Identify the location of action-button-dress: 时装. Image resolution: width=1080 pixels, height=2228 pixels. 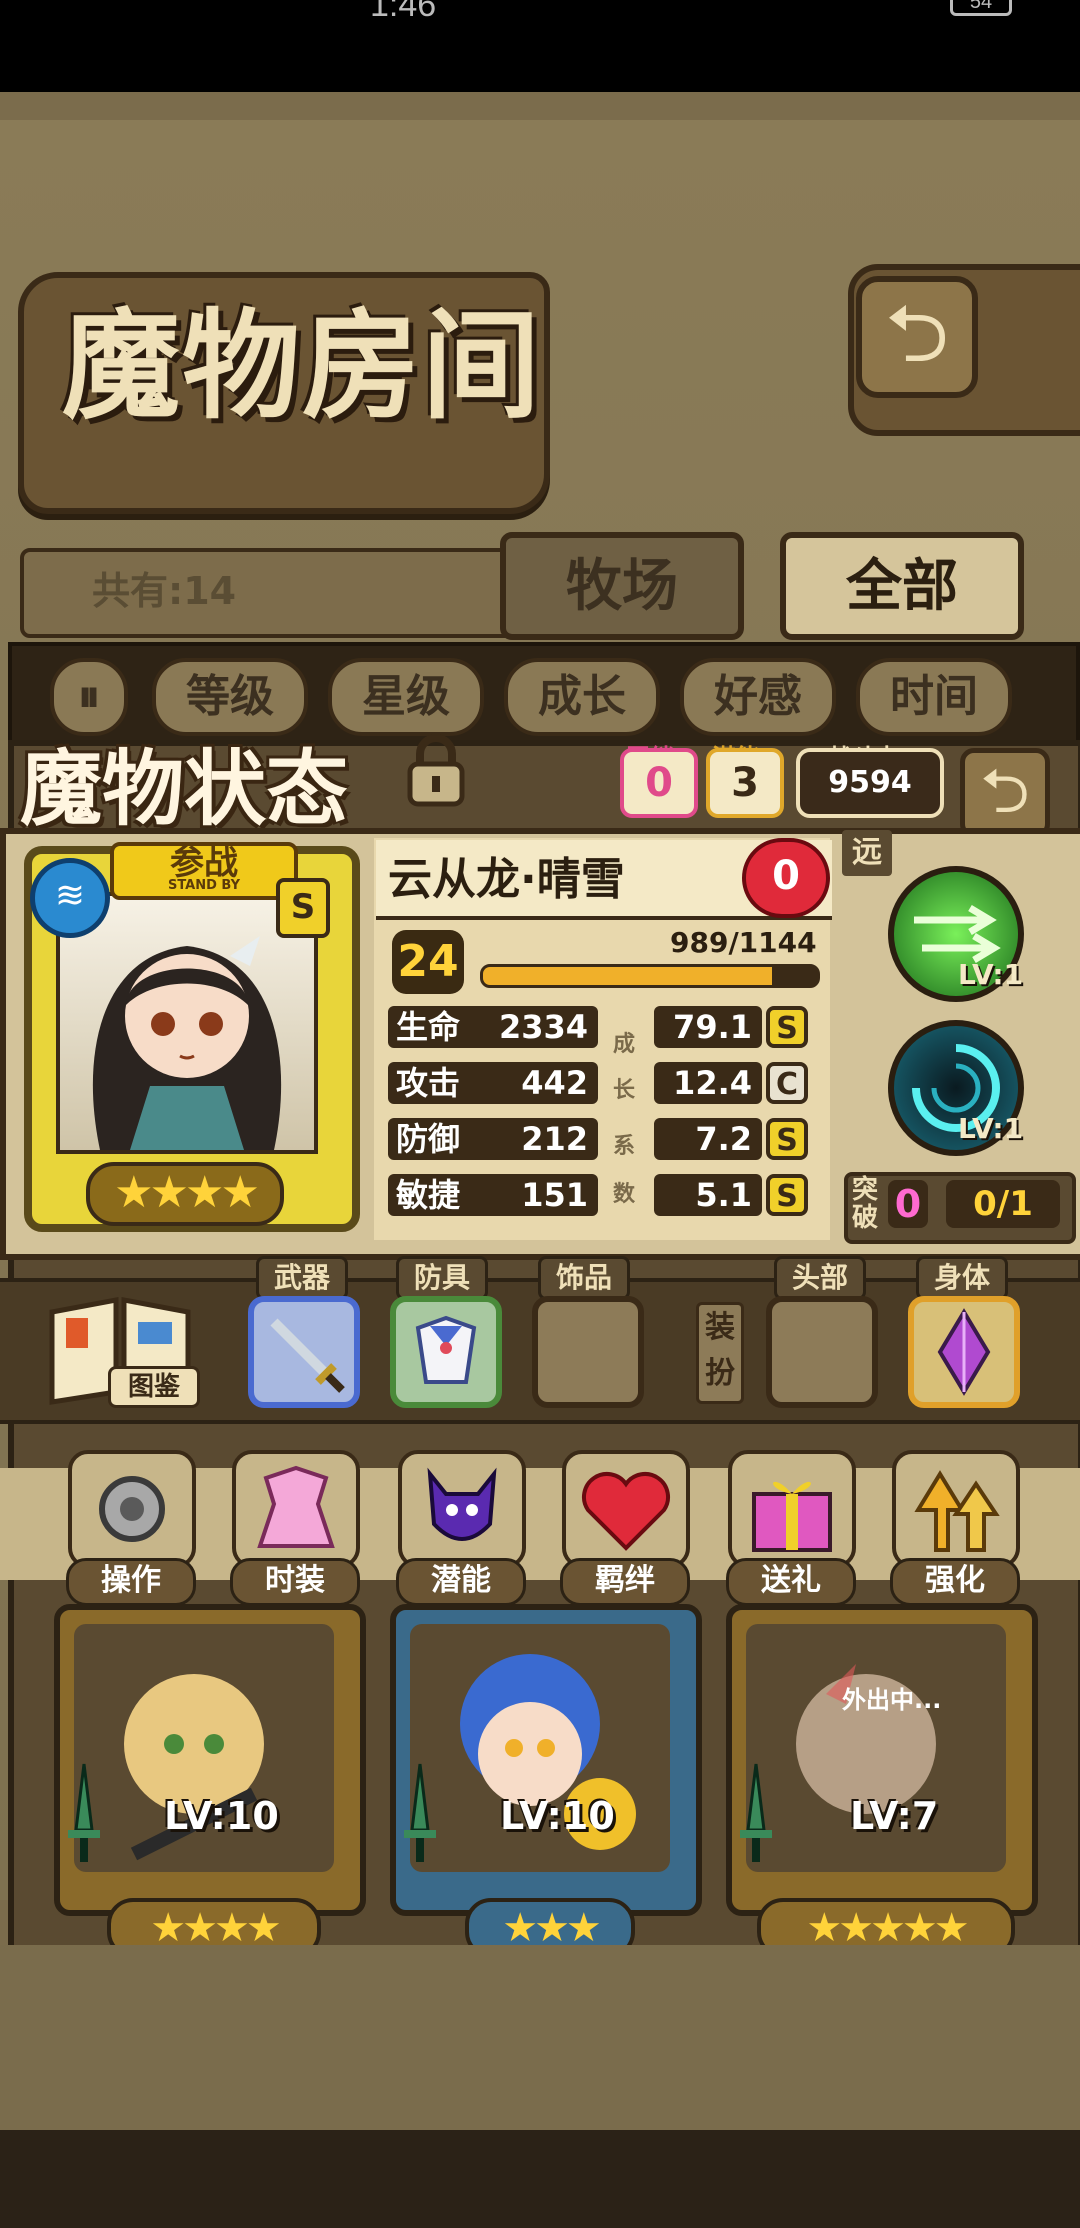
(295, 1528).